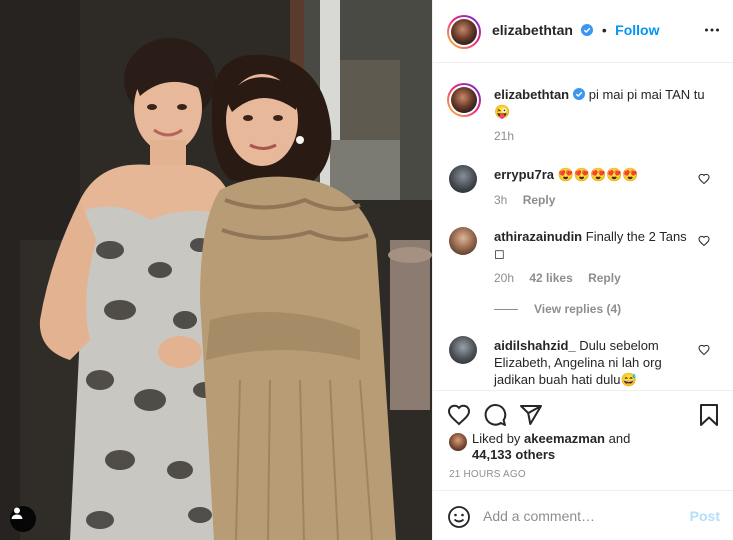 The height and width of the screenshot is (540, 733). I want to click on post-comment-button: Post, so click(705, 516).